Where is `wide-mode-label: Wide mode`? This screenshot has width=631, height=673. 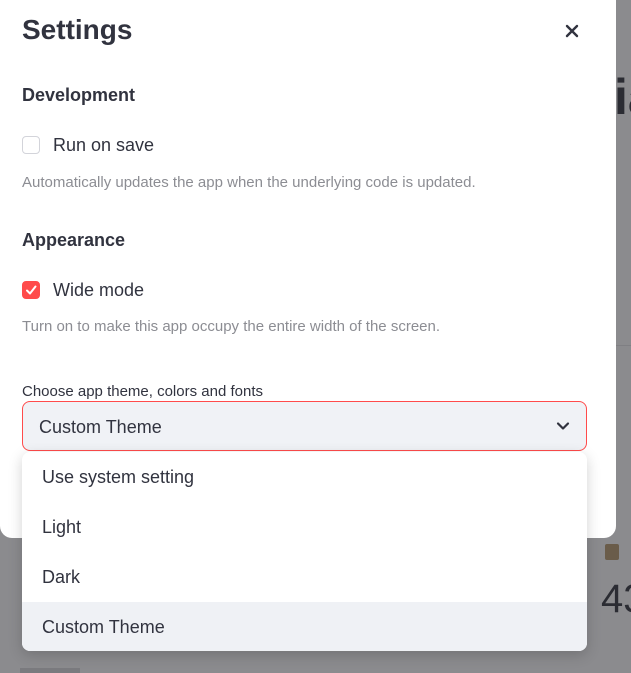 wide-mode-label: Wide mode is located at coordinates (99, 290).